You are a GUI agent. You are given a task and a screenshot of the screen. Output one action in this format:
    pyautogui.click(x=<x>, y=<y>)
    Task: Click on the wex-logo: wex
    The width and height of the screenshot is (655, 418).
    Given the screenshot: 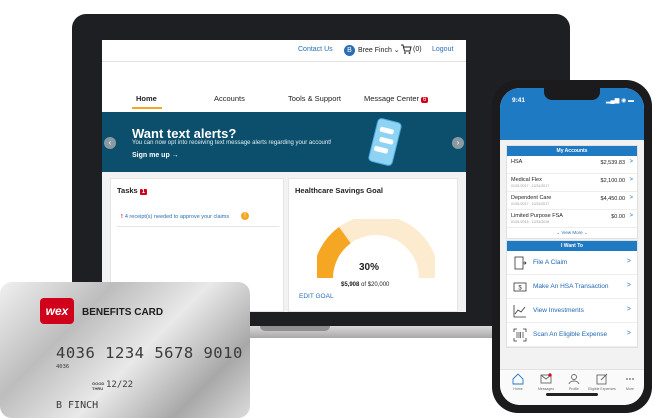 What is the action you would take?
    pyautogui.click(x=57, y=311)
    